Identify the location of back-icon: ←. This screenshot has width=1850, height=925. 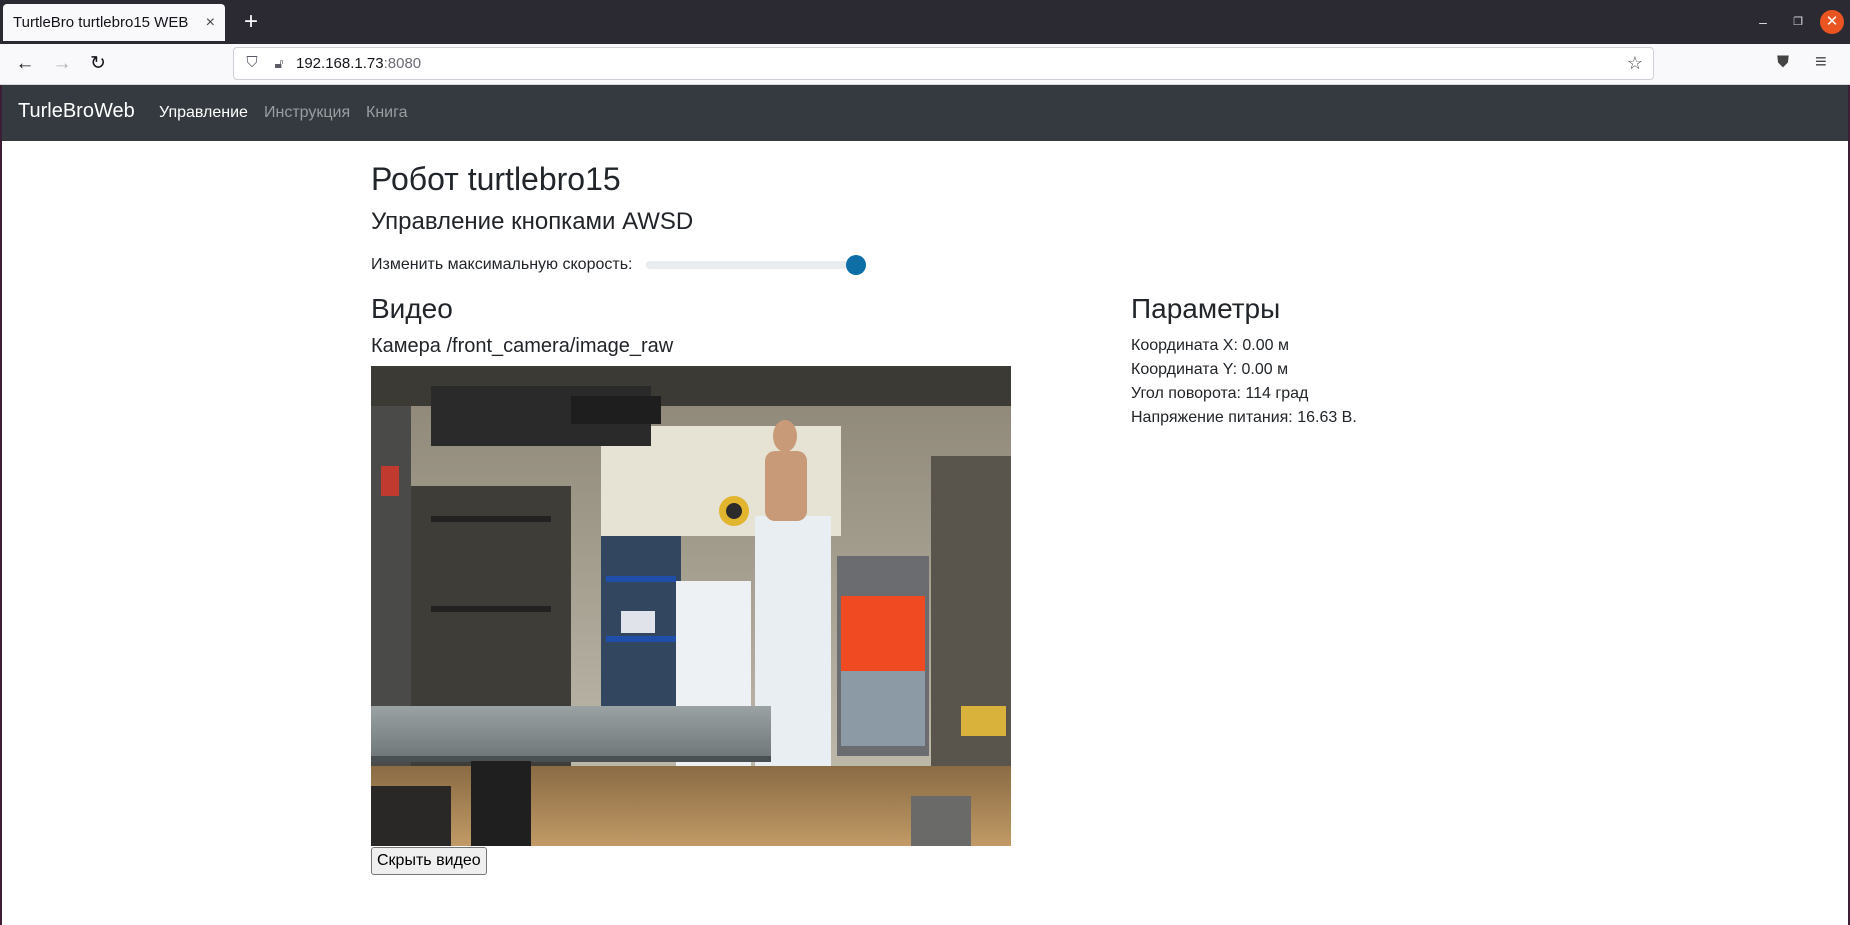
(25, 64).